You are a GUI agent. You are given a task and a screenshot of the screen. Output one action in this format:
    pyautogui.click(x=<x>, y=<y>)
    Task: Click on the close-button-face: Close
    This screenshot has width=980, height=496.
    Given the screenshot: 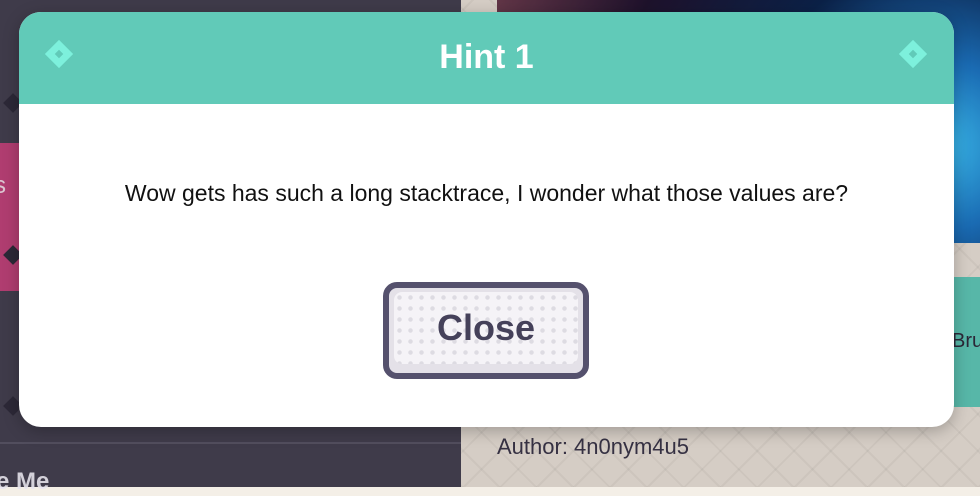 What is the action you would take?
    pyautogui.click(x=486, y=328)
    